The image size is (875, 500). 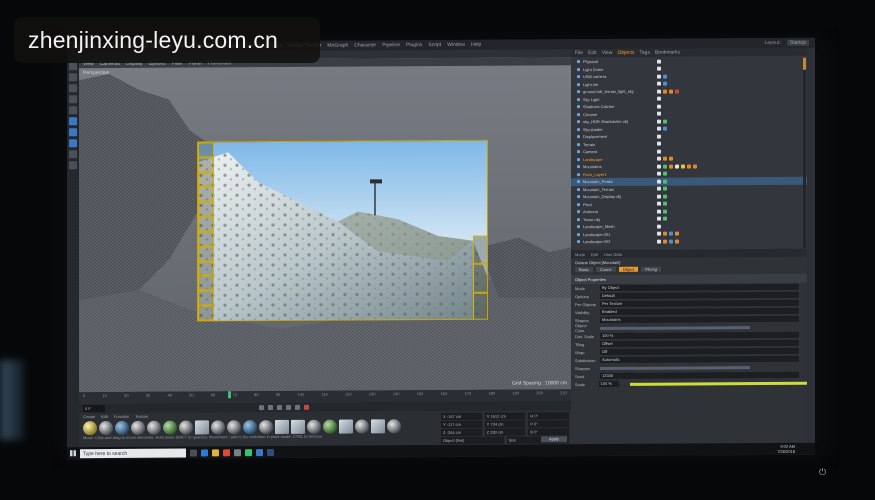 What do you see at coordinates (607, 53) in the screenshot?
I see `om-tab-view: View` at bounding box center [607, 53].